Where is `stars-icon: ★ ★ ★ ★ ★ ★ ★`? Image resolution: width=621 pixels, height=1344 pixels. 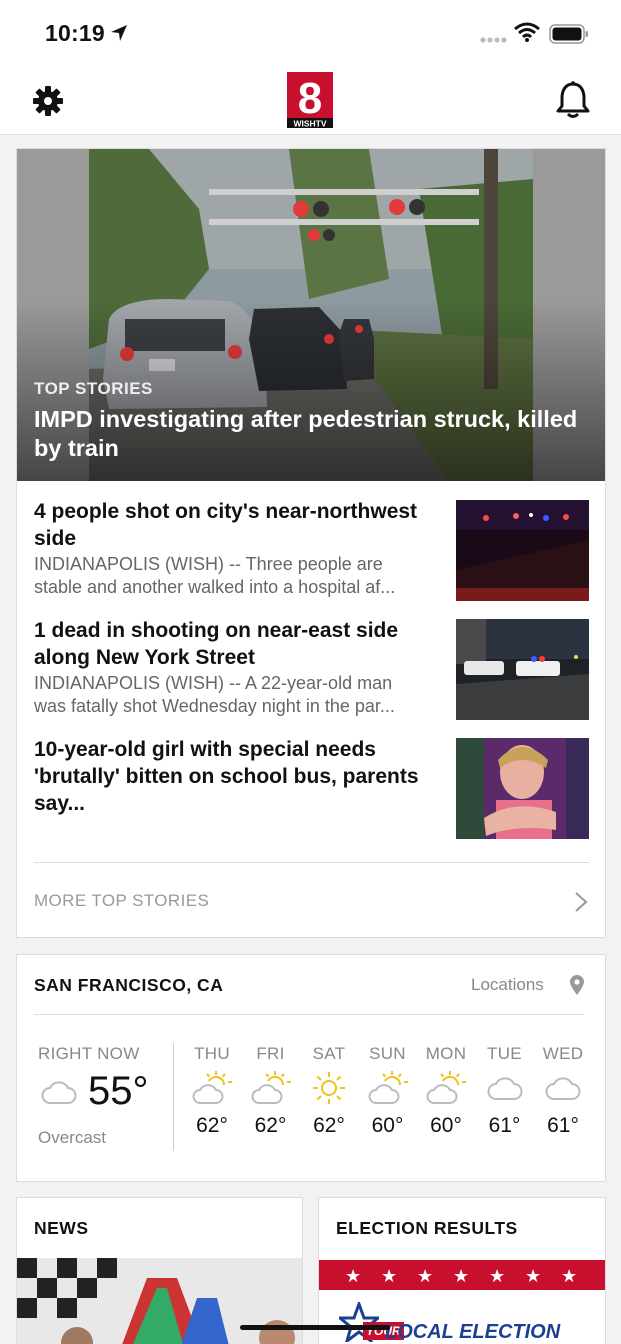
stars-icon: ★ ★ ★ ★ ★ ★ ★ is located at coordinates (461, 1276).